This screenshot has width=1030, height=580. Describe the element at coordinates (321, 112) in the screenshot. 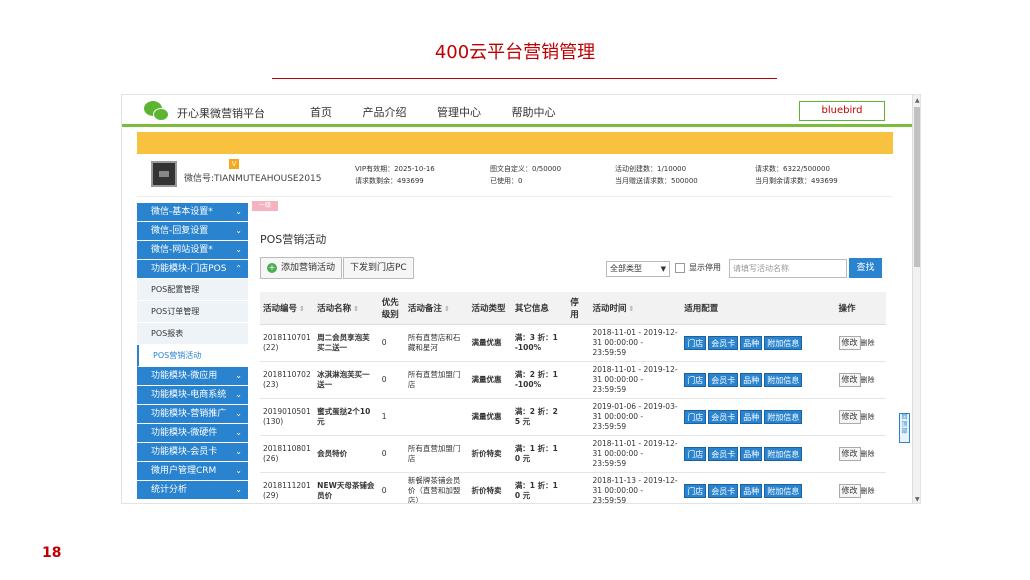

I see `nav-home: 首页` at that location.